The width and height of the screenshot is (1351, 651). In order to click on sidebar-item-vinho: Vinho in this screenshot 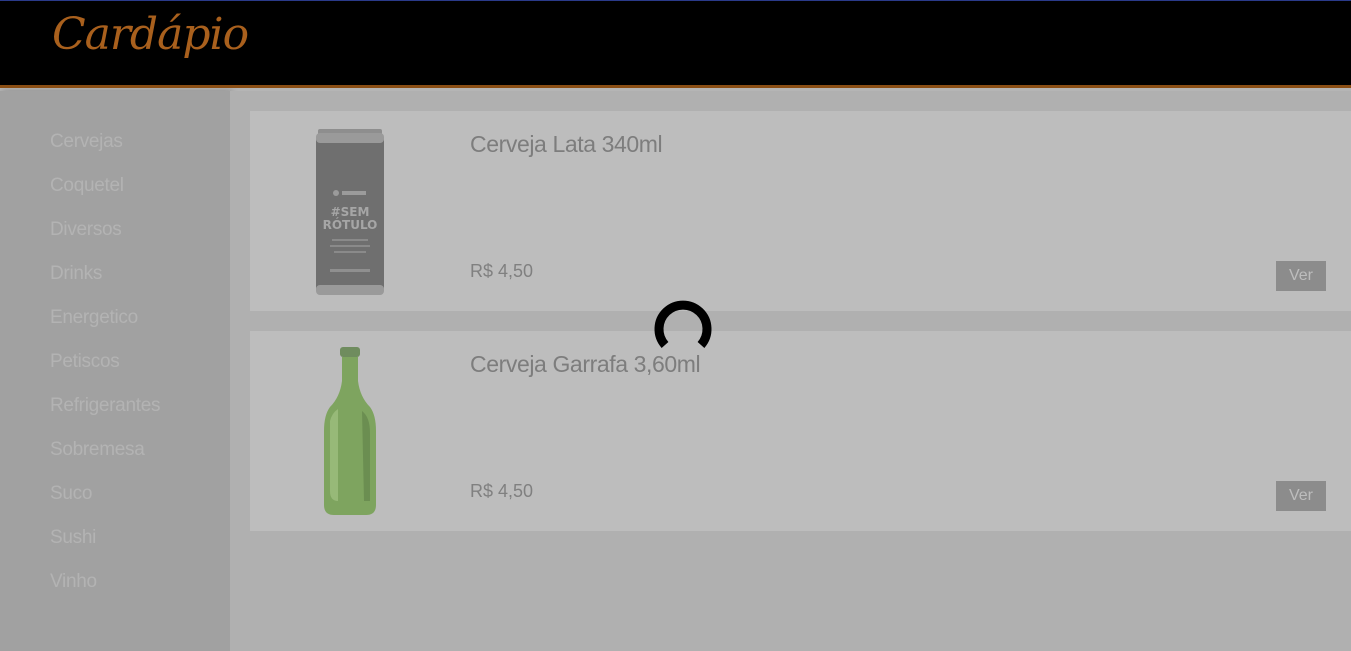, I will do `click(73, 582)`.